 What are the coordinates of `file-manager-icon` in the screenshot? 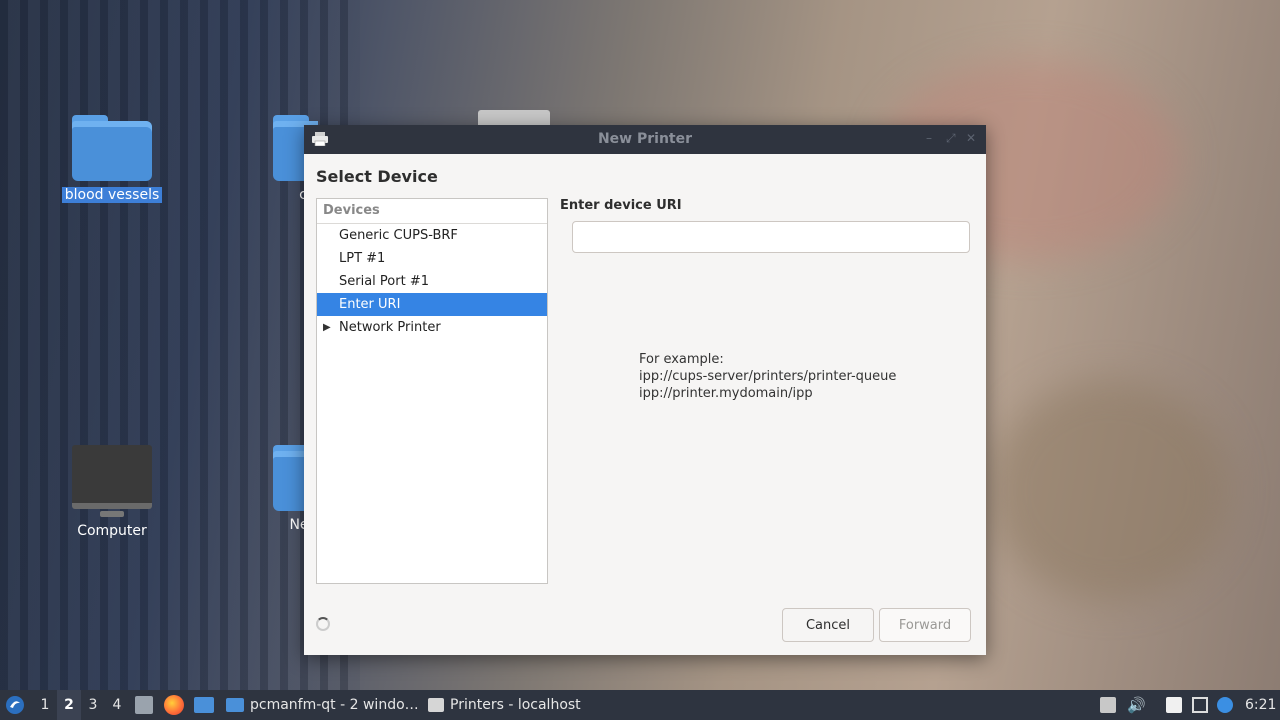 It's located at (144, 705).